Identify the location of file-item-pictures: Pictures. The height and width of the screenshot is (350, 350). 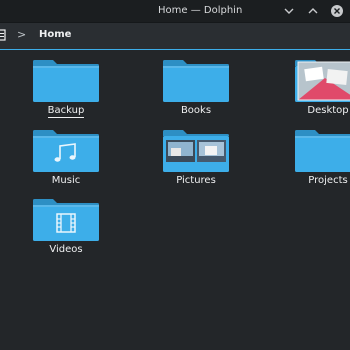
(196, 162).